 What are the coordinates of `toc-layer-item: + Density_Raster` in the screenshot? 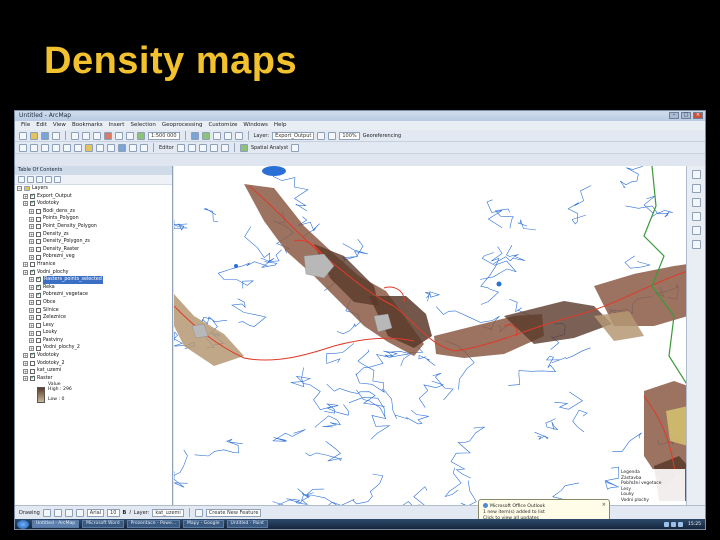 It's located at (93, 250).